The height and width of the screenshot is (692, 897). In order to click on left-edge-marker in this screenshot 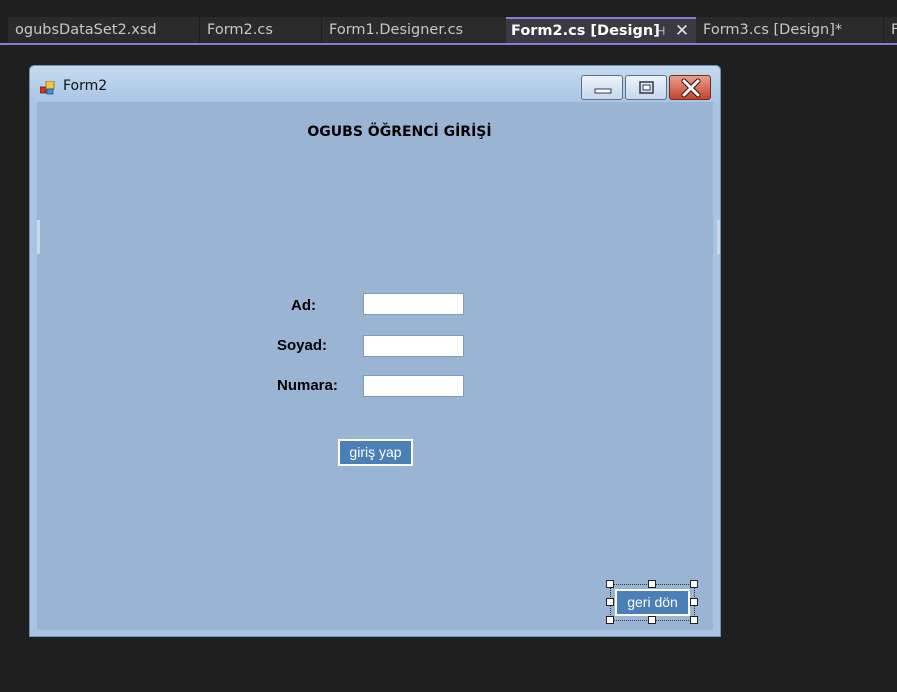, I will do `click(38, 237)`.